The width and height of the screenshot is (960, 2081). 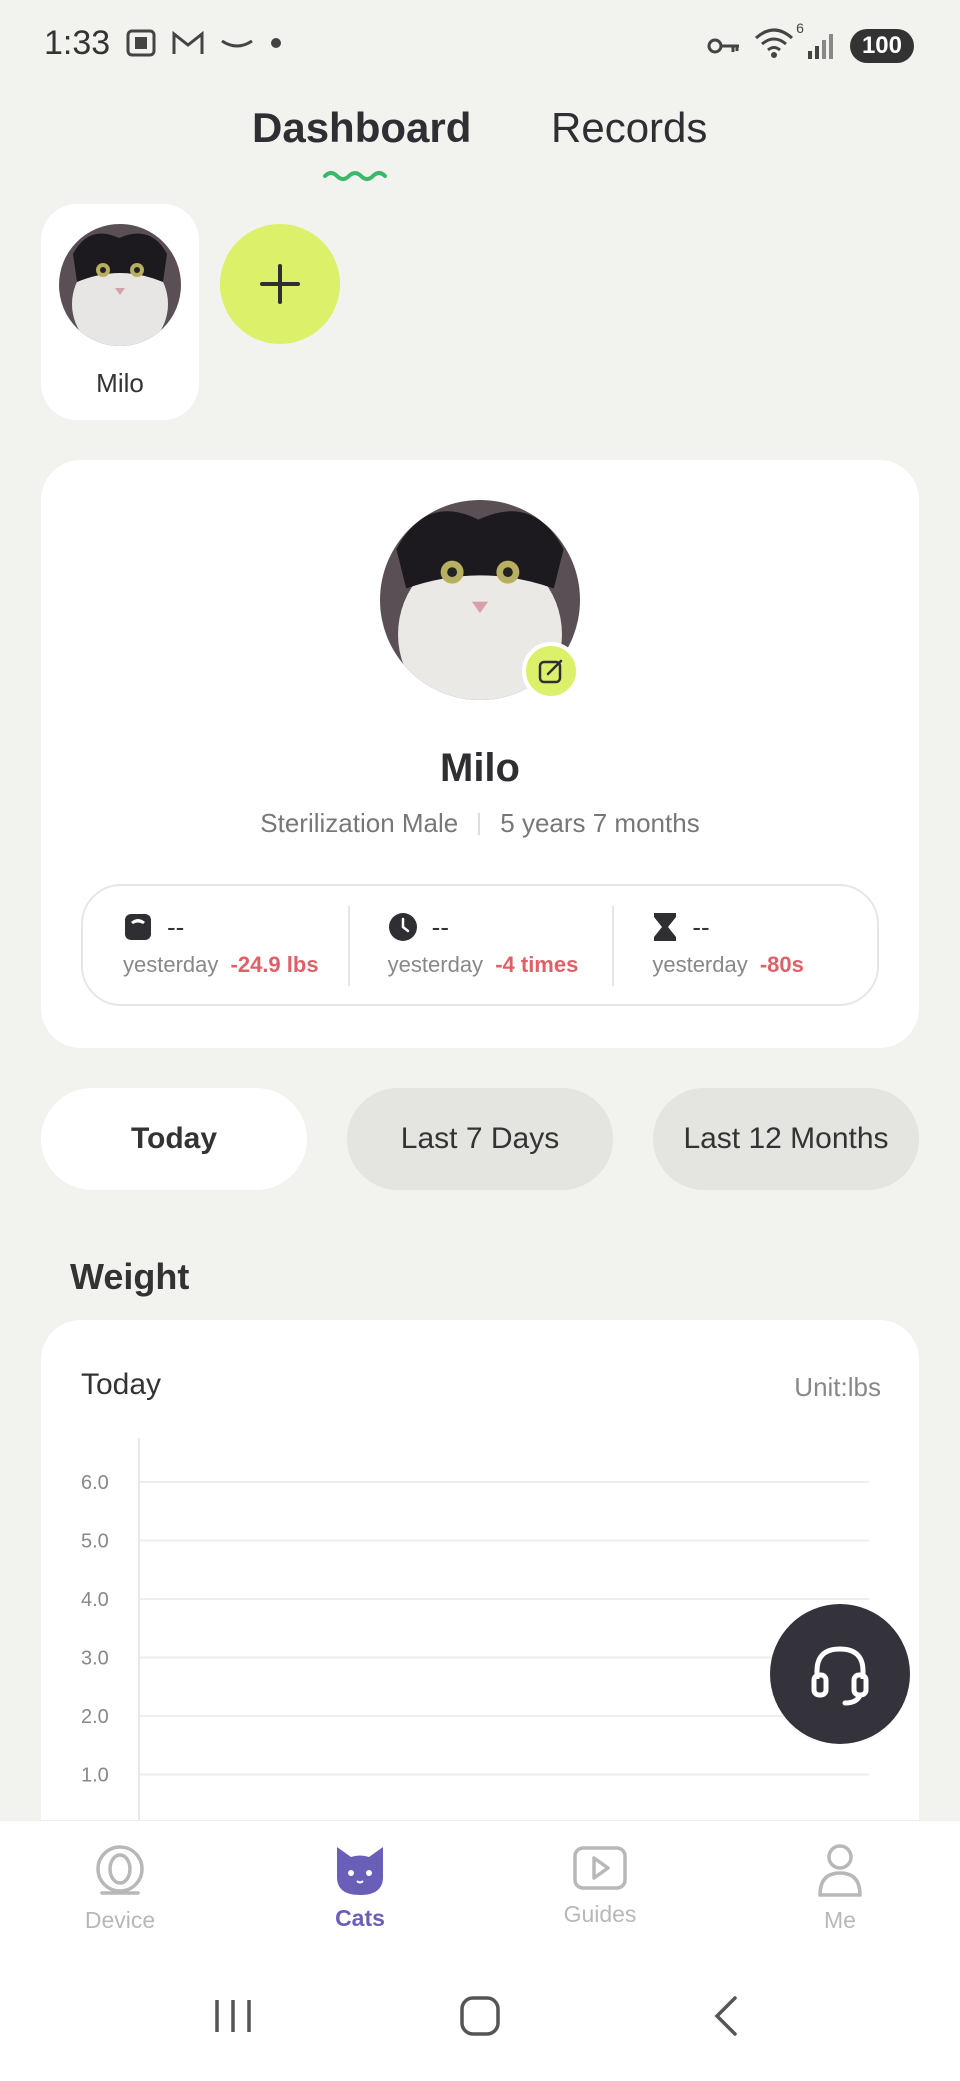 I want to click on headset-icon, so click(x=840, y=1676).